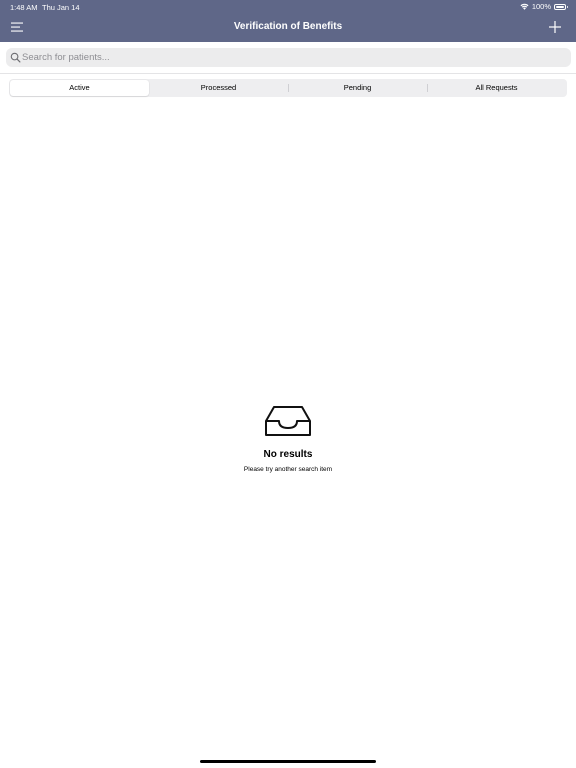  What do you see at coordinates (496, 88) in the screenshot?
I see `tab-all-requests: All Requests` at bounding box center [496, 88].